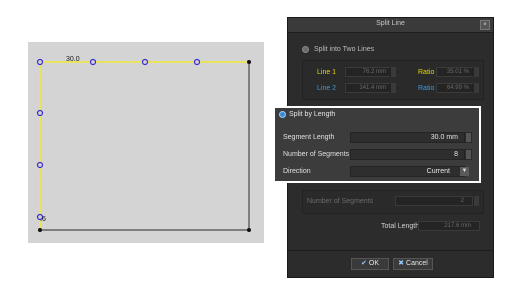  Describe the element at coordinates (485, 25) in the screenshot. I see `close-icon: ×` at that location.